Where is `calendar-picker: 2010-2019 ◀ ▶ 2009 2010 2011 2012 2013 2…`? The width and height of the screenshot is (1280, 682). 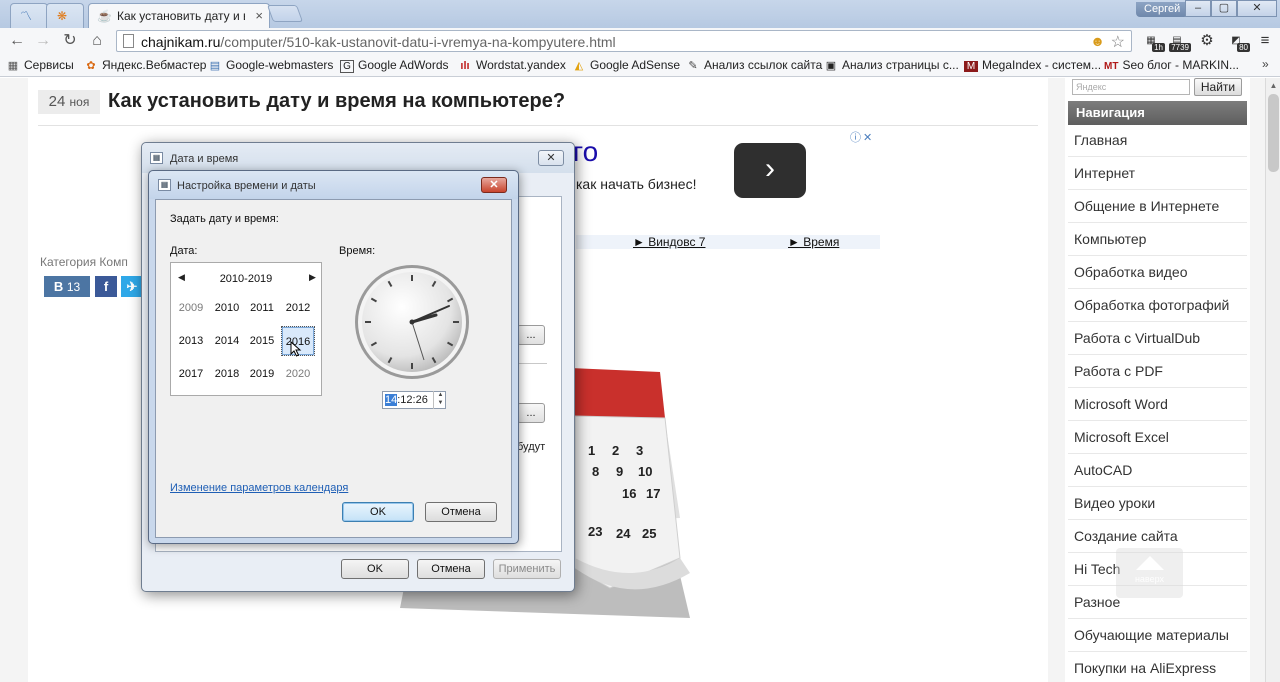 calendar-picker: 2010-2019 ◀ ▶ 2009 2010 2011 2012 2013 2… is located at coordinates (246, 329).